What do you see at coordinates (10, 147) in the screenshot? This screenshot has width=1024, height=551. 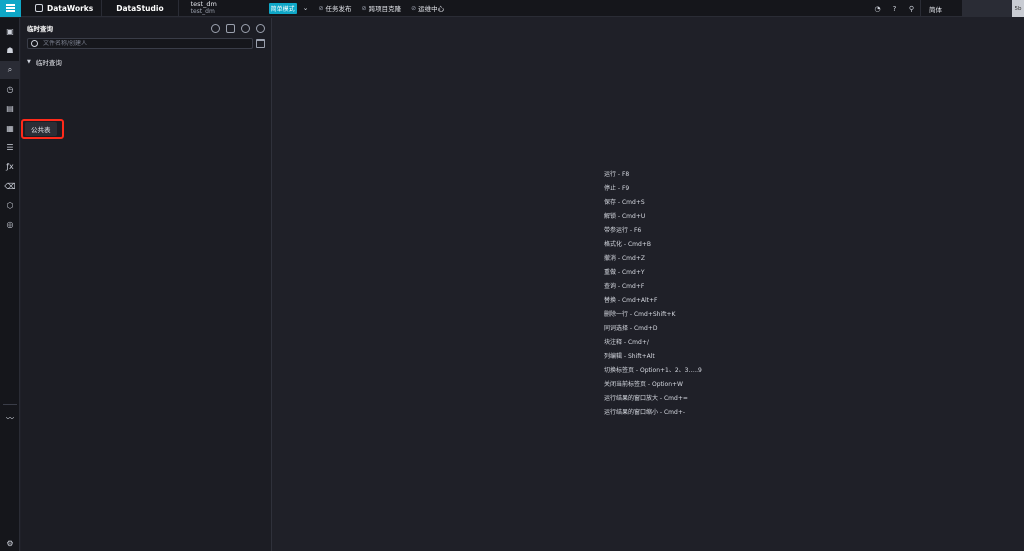 I see `list-icon: ☰` at bounding box center [10, 147].